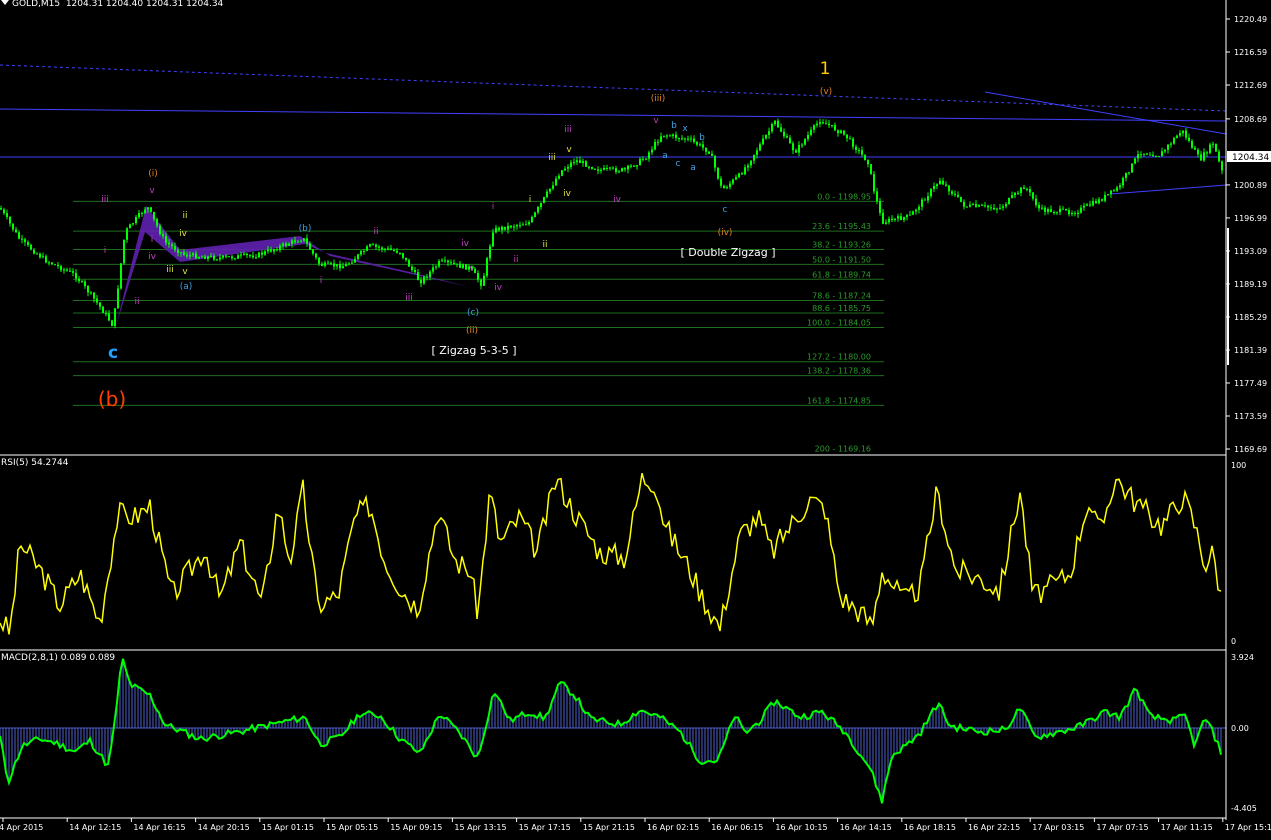  Describe the element at coordinates (568, 130) in the screenshot. I see `wave-label: iii` at that location.